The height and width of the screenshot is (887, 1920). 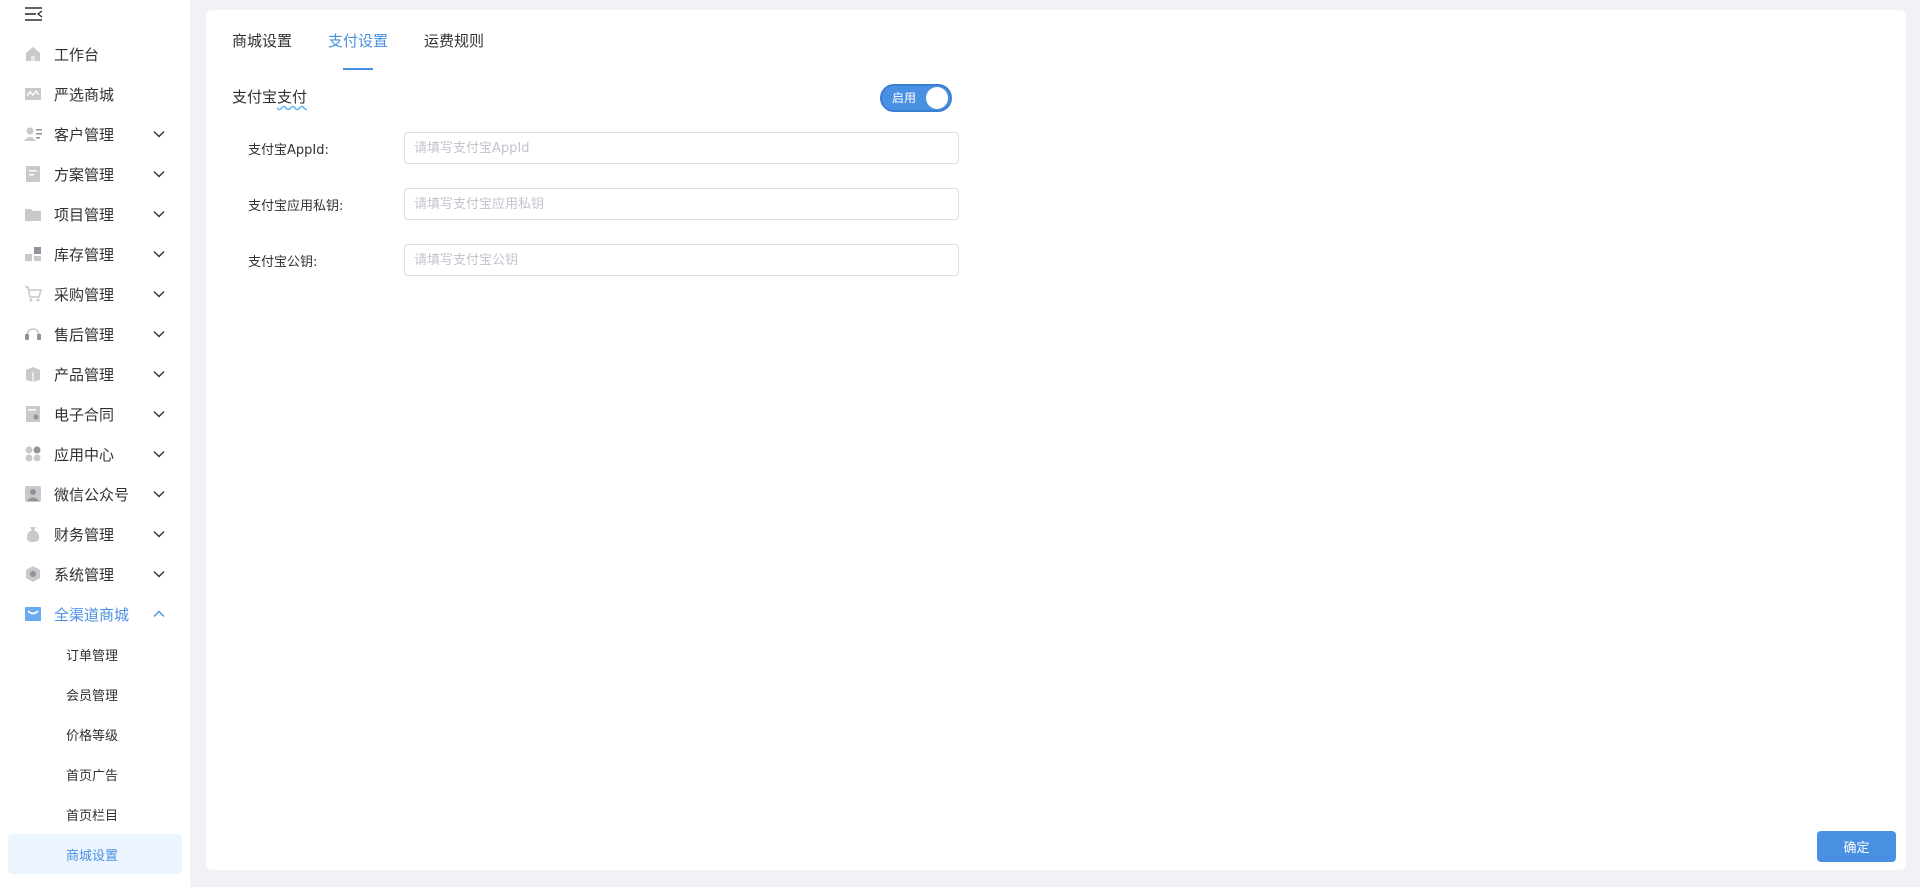 What do you see at coordinates (95, 654) in the screenshot?
I see `submenu-item-orders: 订单管理` at bounding box center [95, 654].